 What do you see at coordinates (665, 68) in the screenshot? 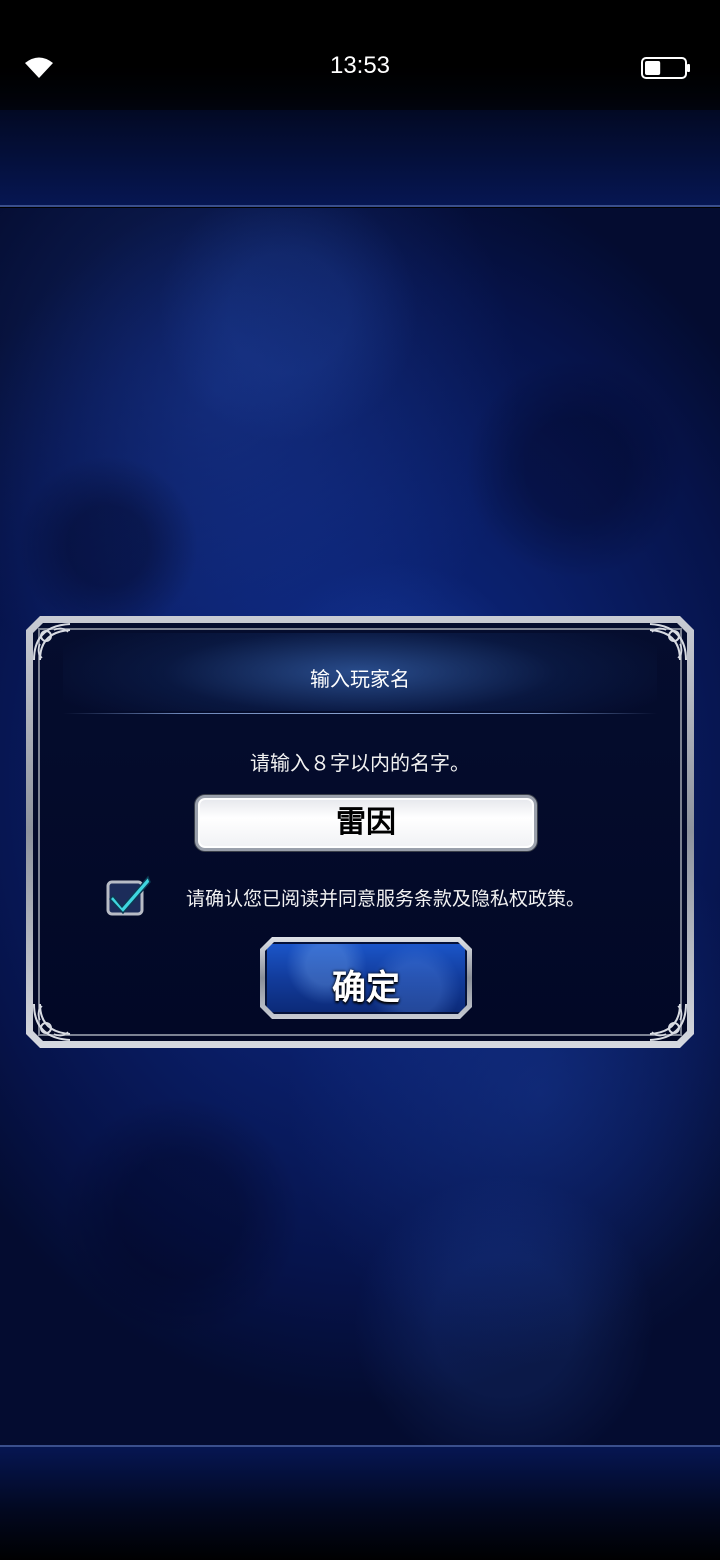
I see `battery-icon` at bounding box center [665, 68].